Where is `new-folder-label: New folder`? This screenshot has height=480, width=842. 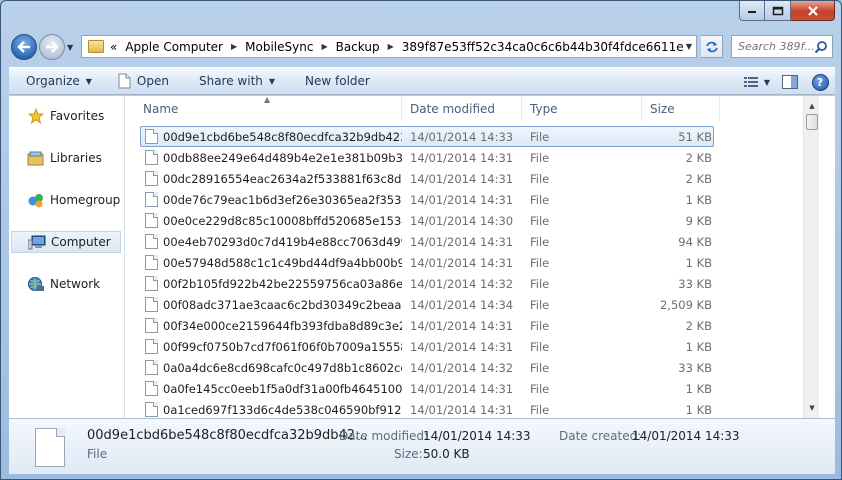
new-folder-label: New folder is located at coordinates (337, 81).